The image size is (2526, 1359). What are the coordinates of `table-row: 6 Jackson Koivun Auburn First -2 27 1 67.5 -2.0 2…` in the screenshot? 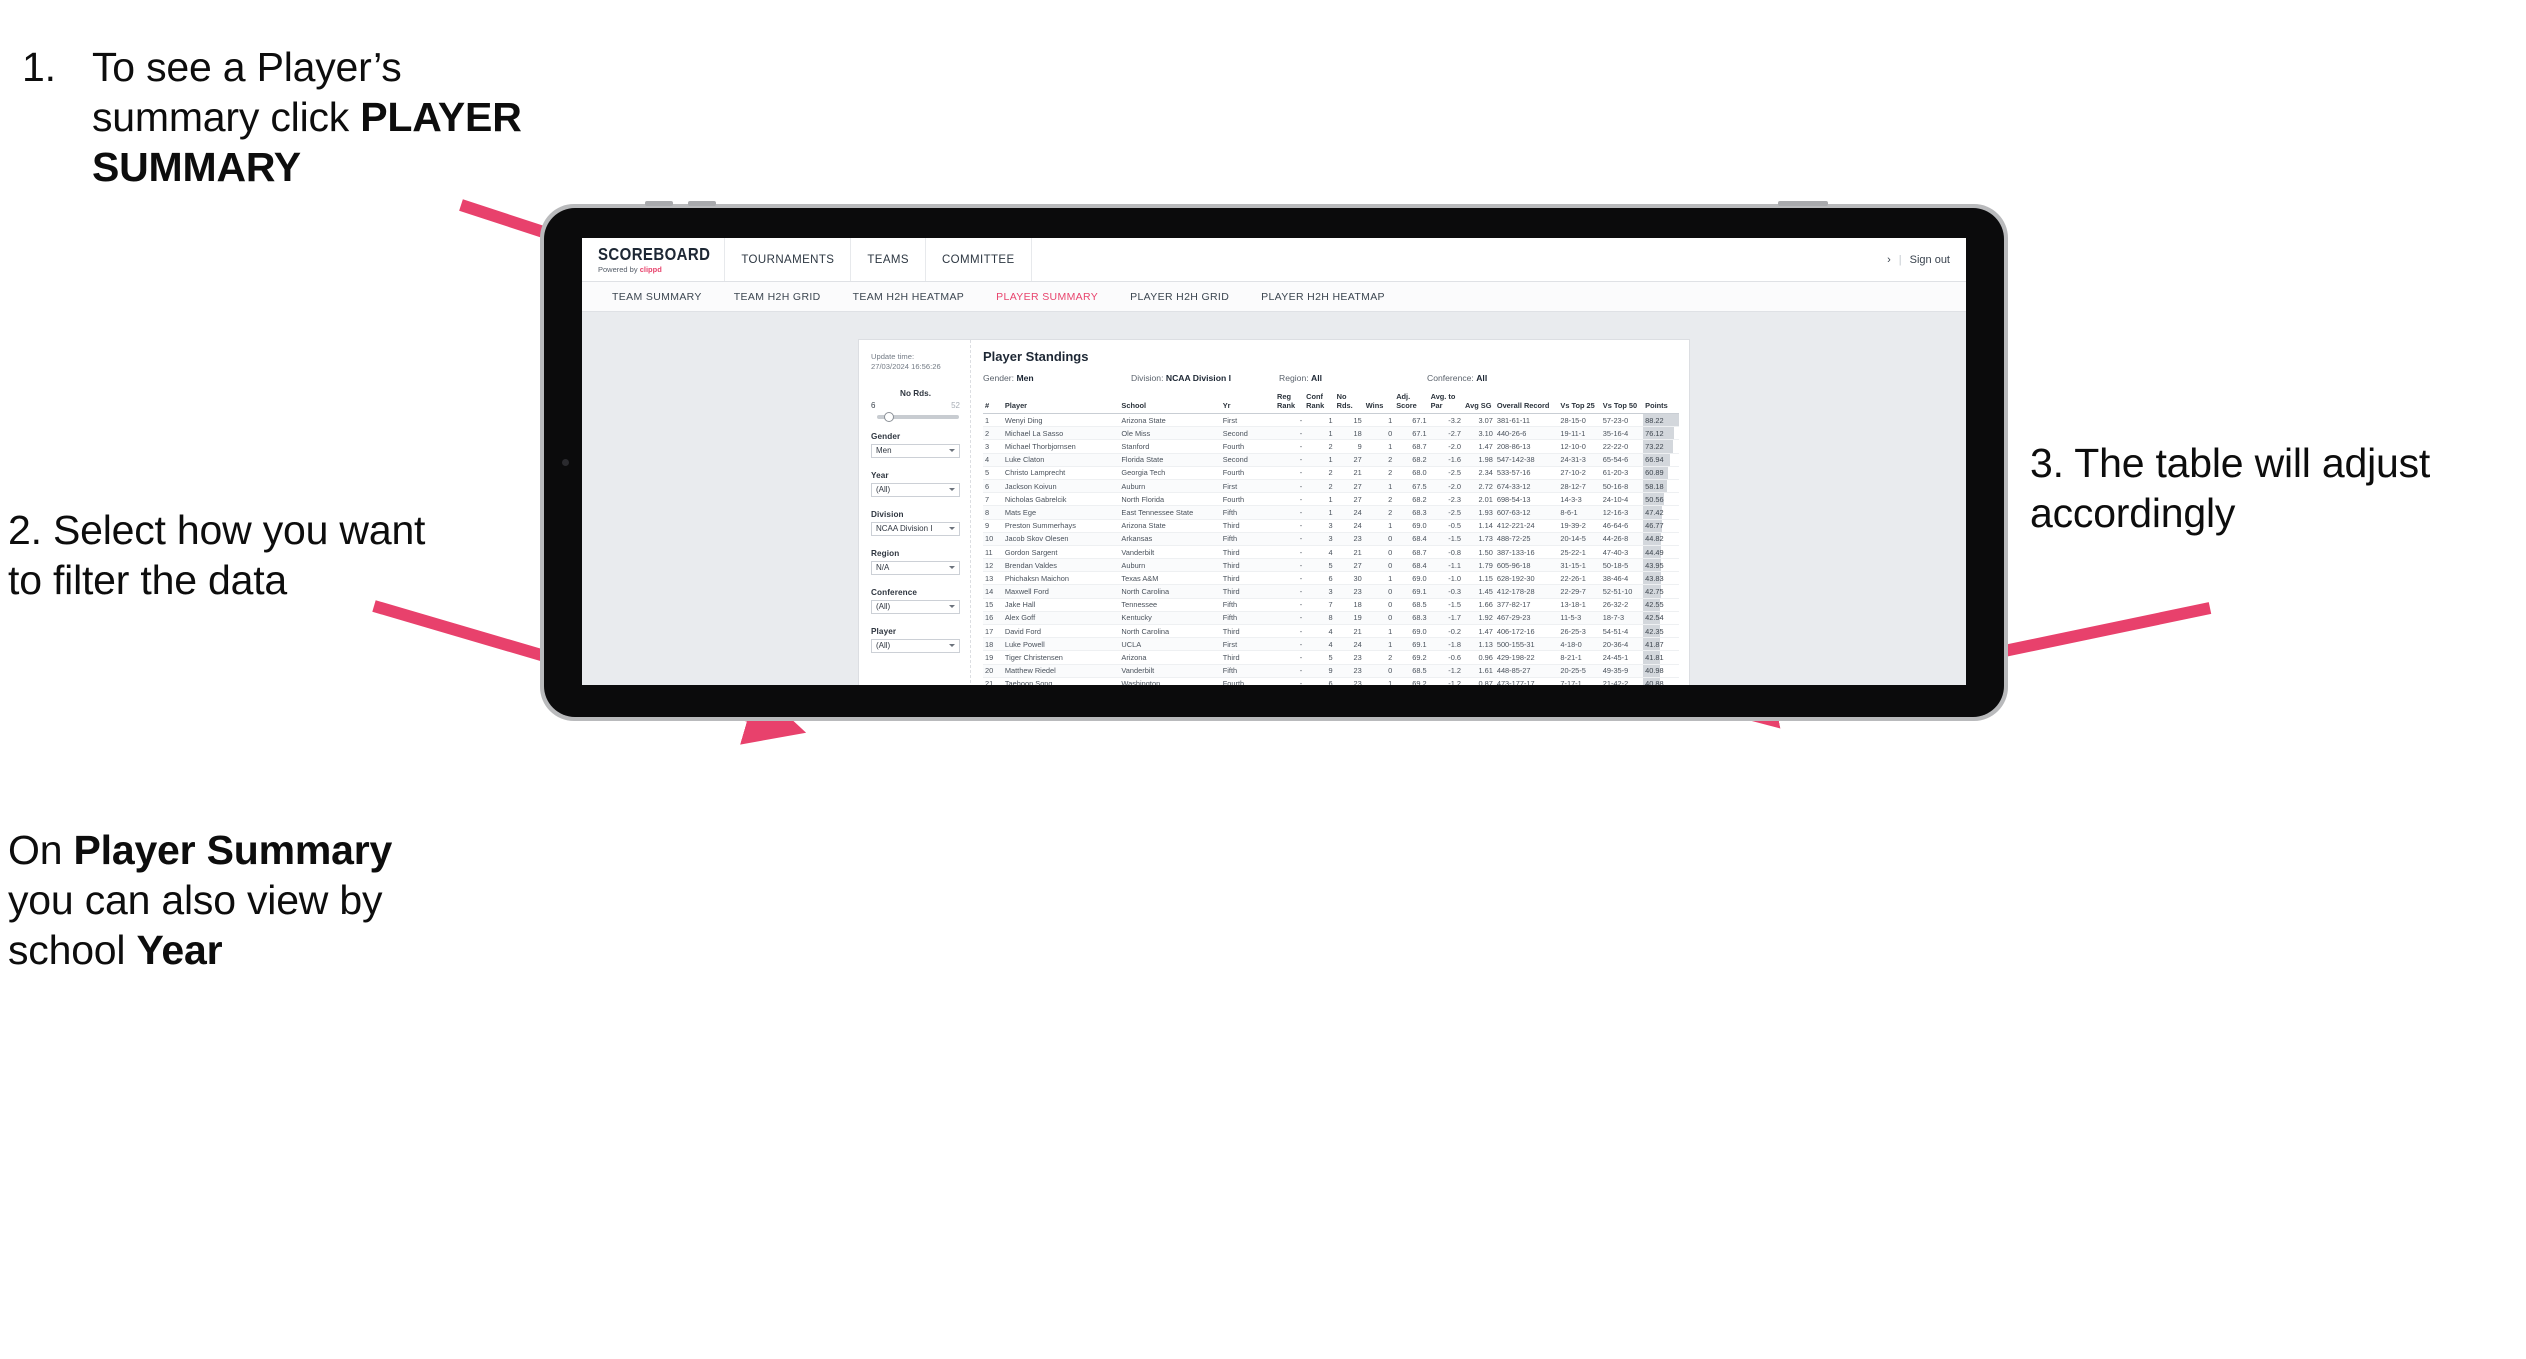 It's located at (1331, 486).